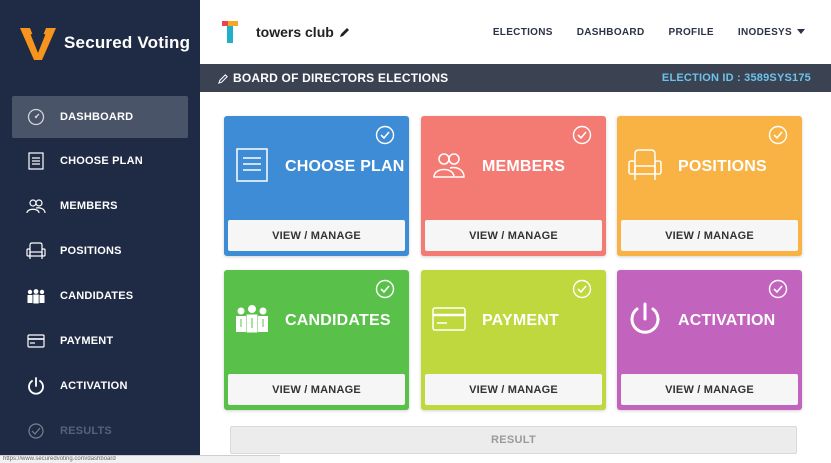  I want to click on nav-dashboard-link: DASHBOARD, so click(611, 32).